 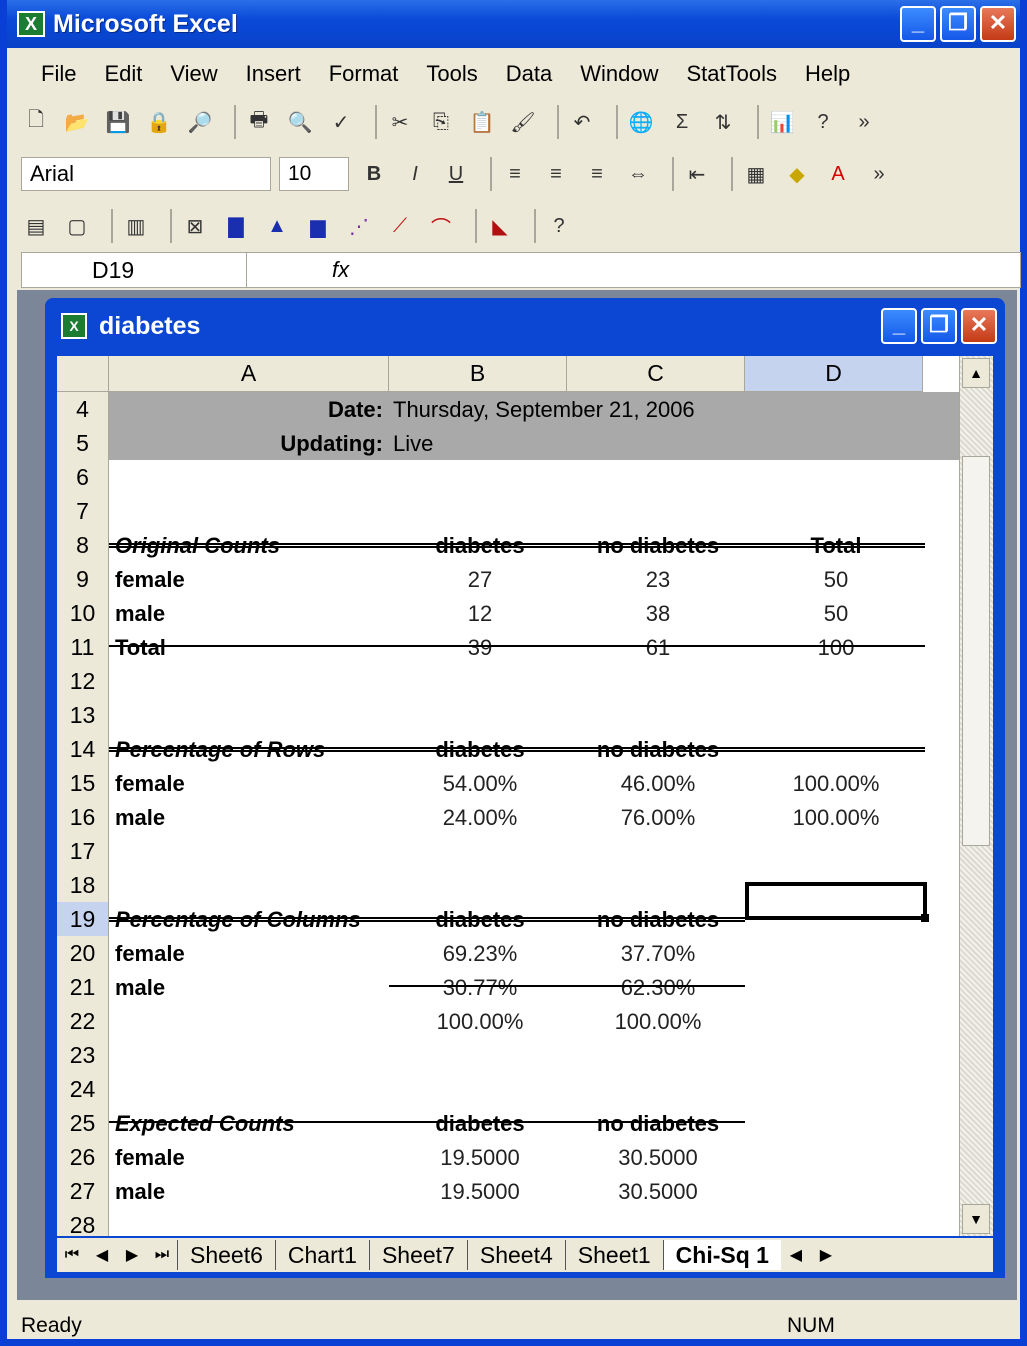 What do you see at coordinates (83, 919) in the screenshot?
I see `row-header: 19` at bounding box center [83, 919].